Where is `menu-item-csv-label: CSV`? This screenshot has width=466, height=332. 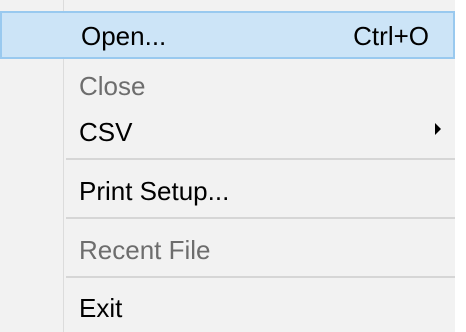
menu-item-csv-label: CSV is located at coordinates (106, 132).